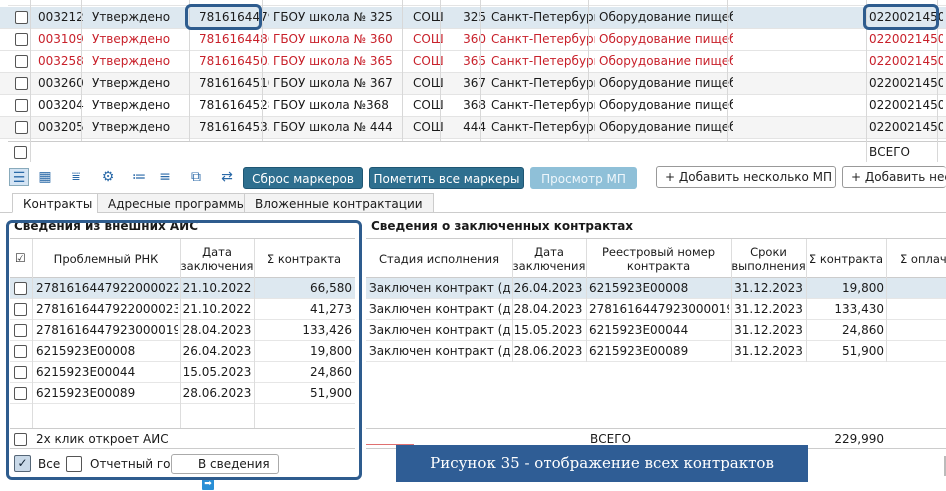 The height and width of the screenshot is (491, 946). What do you see at coordinates (61, 39) in the screenshot?
I see `cell-id: 003109` at bounding box center [61, 39].